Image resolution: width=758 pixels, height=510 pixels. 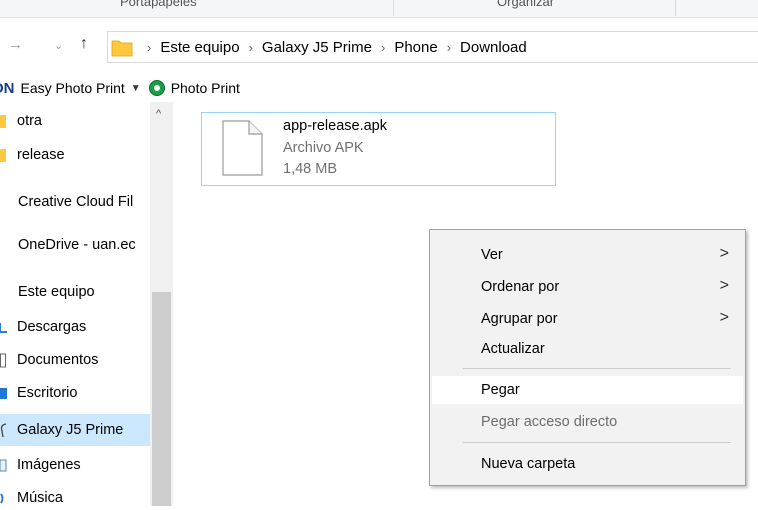 What do you see at coordinates (526, 4) in the screenshot?
I see `ribbon-group-organize: Organizar` at bounding box center [526, 4].